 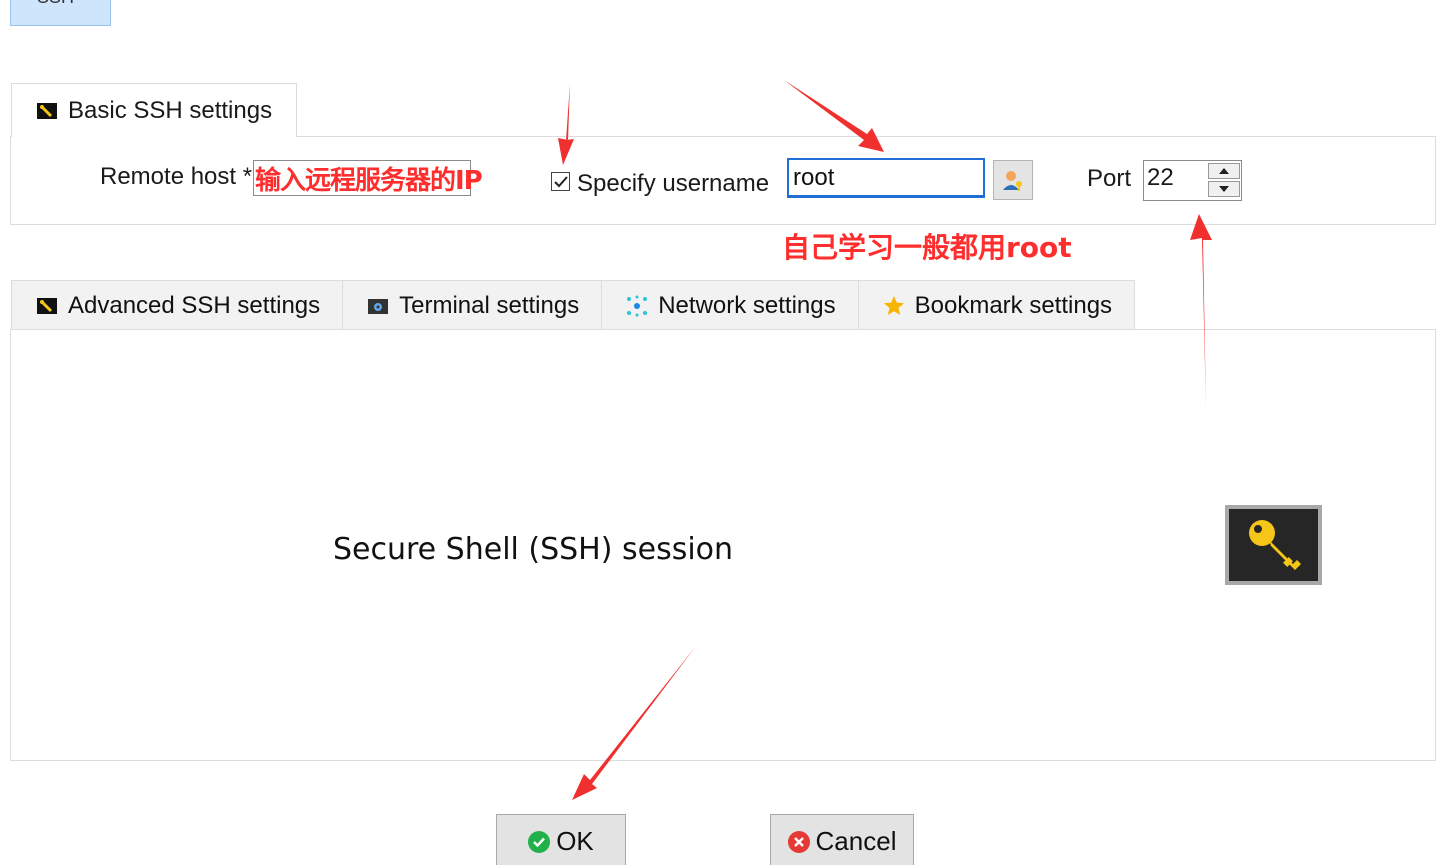 What do you see at coordinates (390, 2) in the screenshot?
I see `session-type-fragment` at bounding box center [390, 2].